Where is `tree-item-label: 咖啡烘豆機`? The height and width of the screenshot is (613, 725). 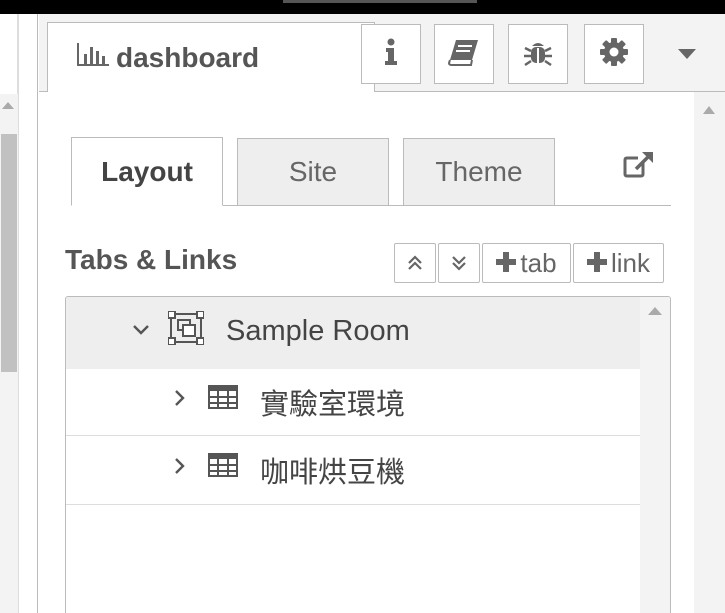
tree-item-label: 咖啡烘豆機 is located at coordinates (333, 472).